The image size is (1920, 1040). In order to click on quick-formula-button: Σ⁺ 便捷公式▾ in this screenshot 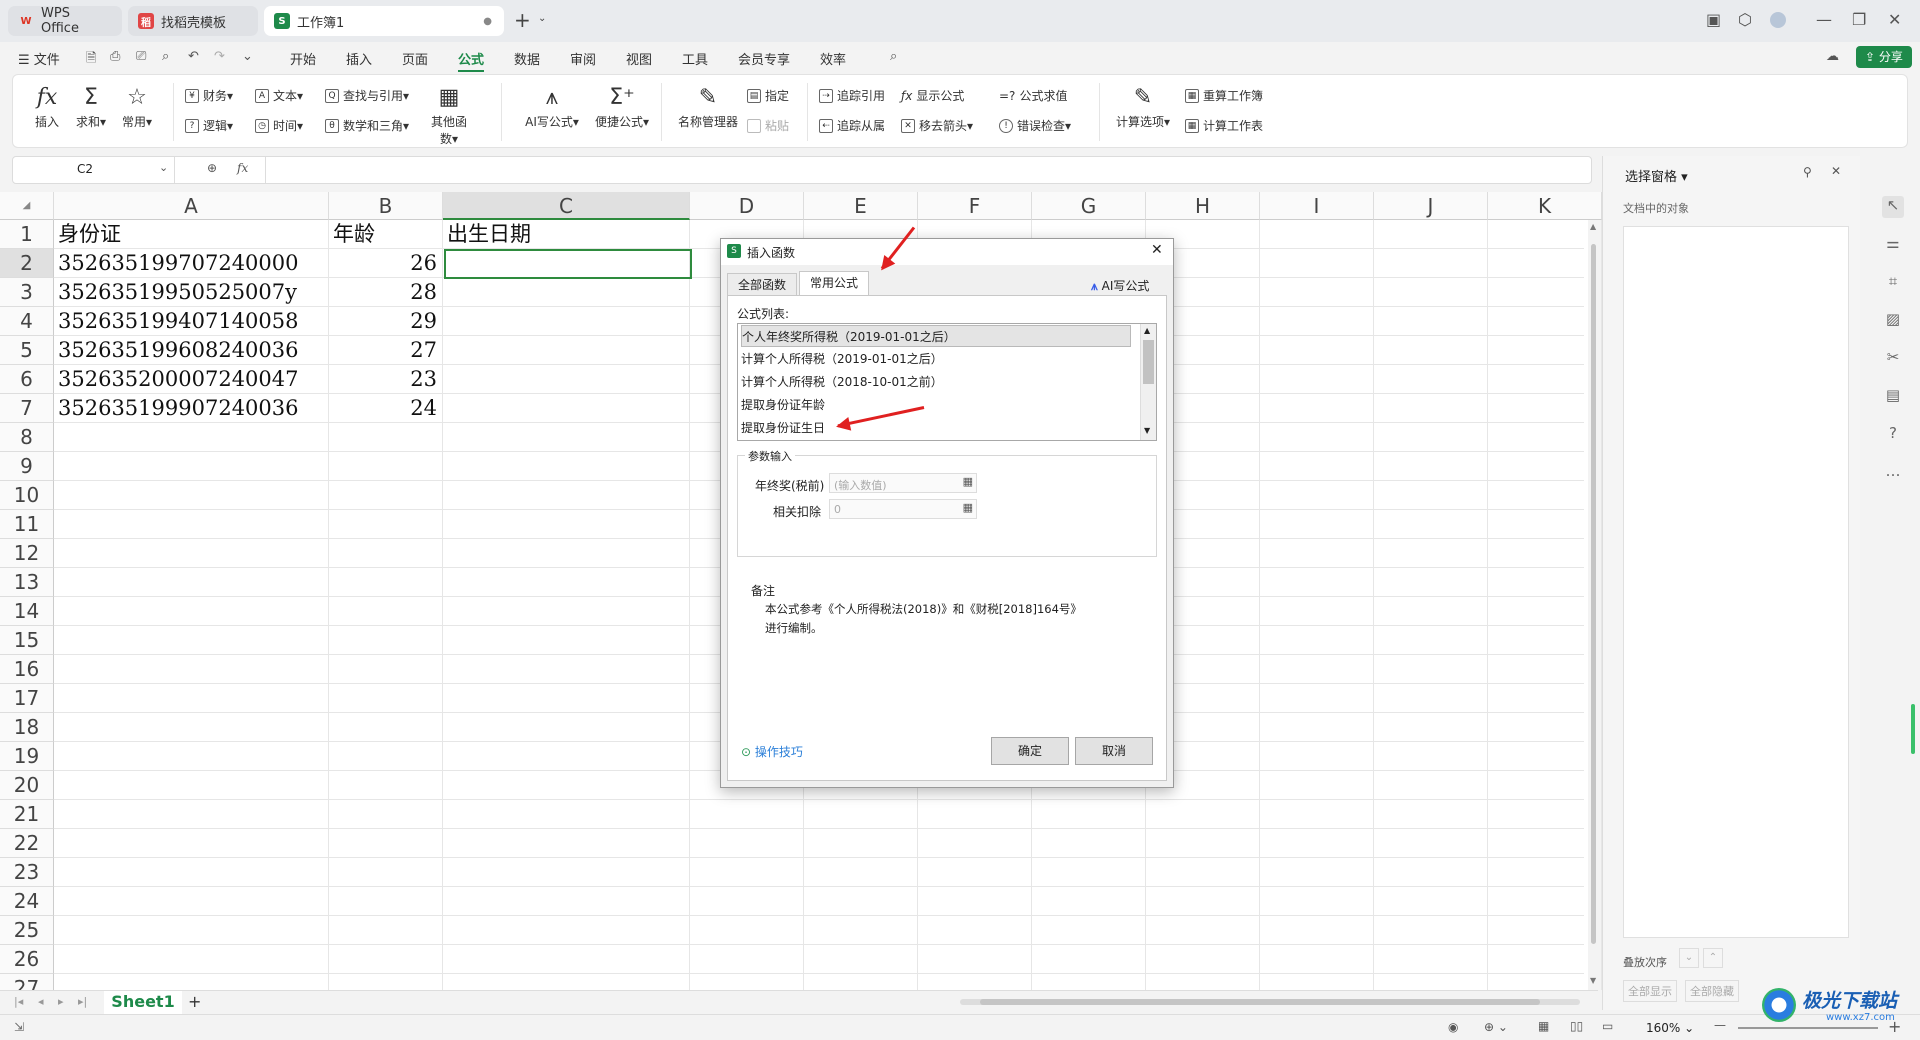, I will do `click(622, 106)`.